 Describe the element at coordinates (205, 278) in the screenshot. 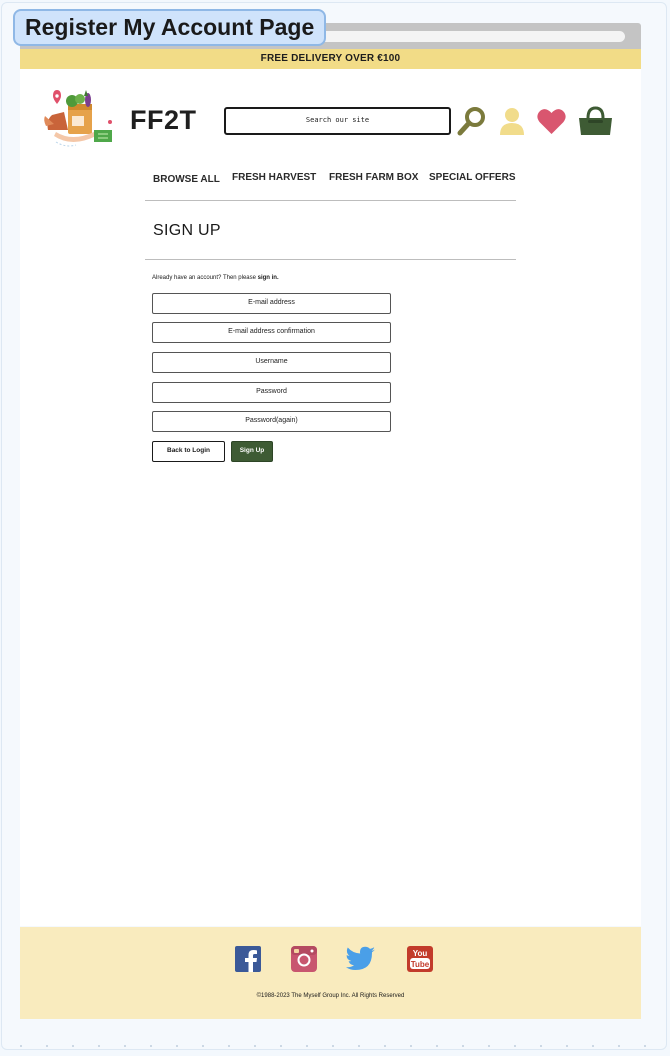

I see `sign-in-prompt-text: Already have an account? Then please` at that location.